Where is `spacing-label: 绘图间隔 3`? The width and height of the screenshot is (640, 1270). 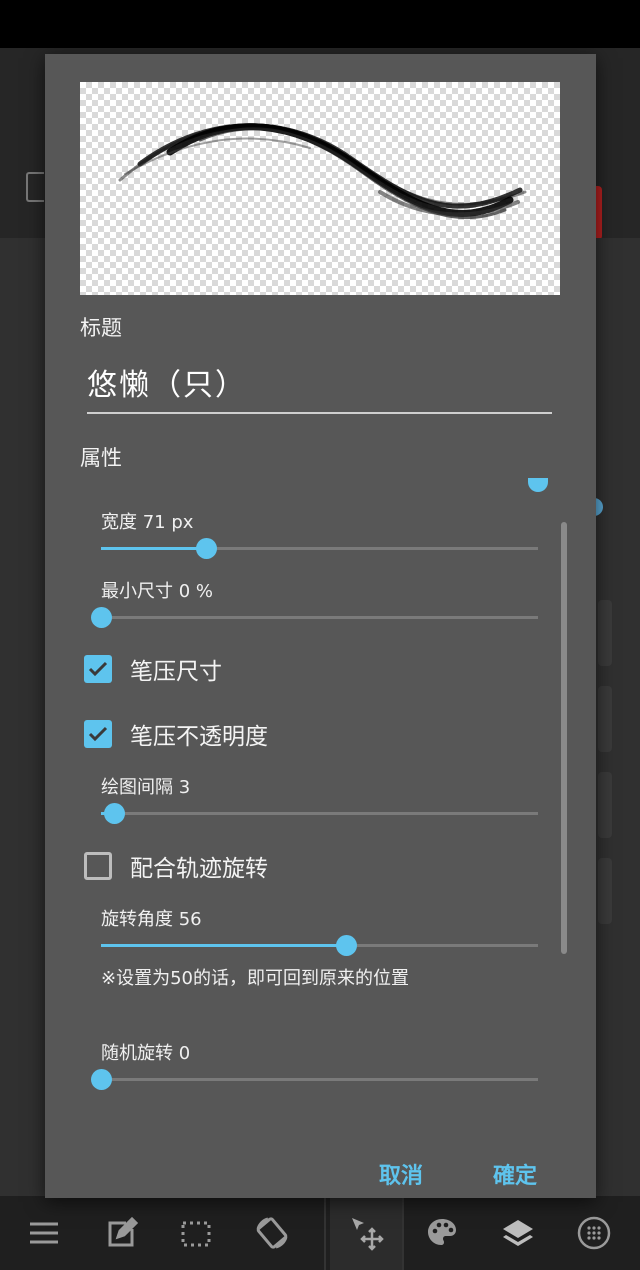
spacing-label: 绘图间隔 3 is located at coordinates (146, 787).